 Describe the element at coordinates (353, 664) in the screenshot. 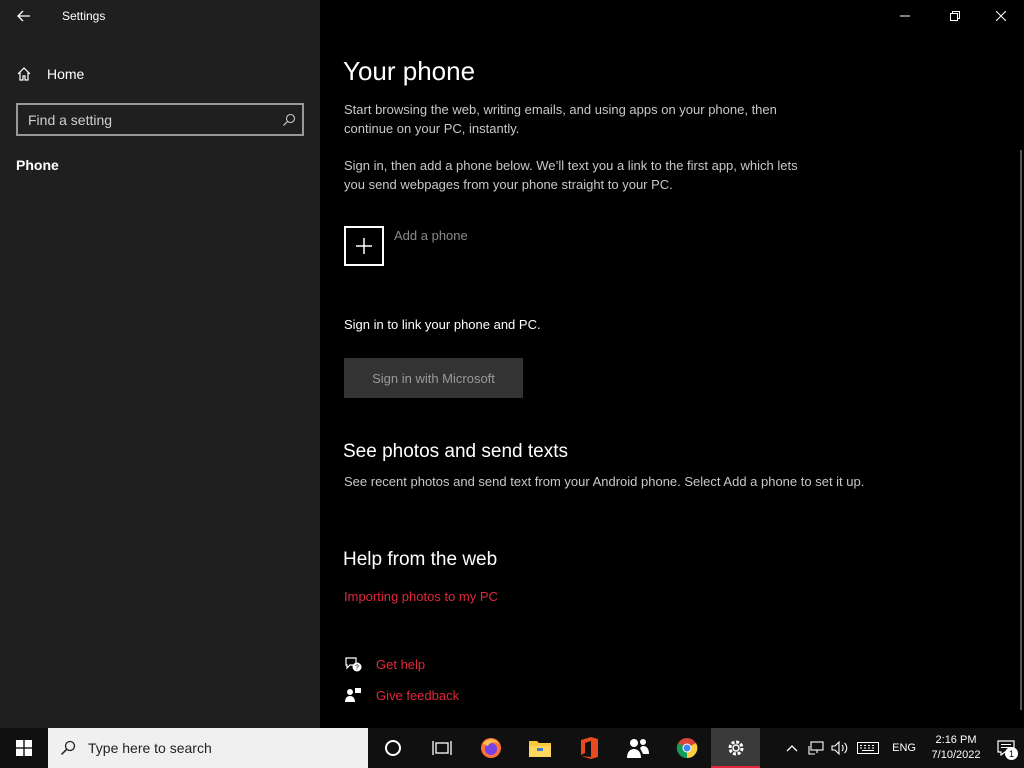

I see `help-chat-icon: ?` at that location.